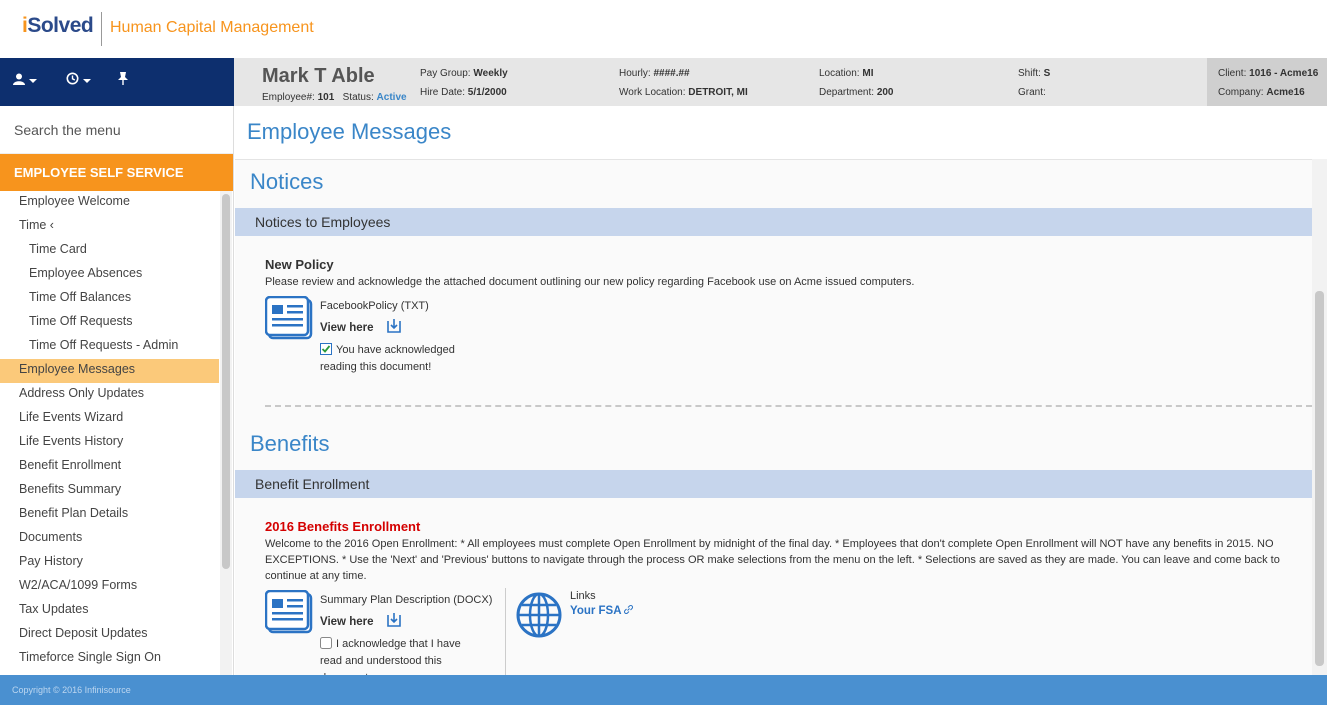 The width and height of the screenshot is (1327, 705). Describe the element at coordinates (490, 73) in the screenshot. I see `pay-group-value: Weekly` at that location.